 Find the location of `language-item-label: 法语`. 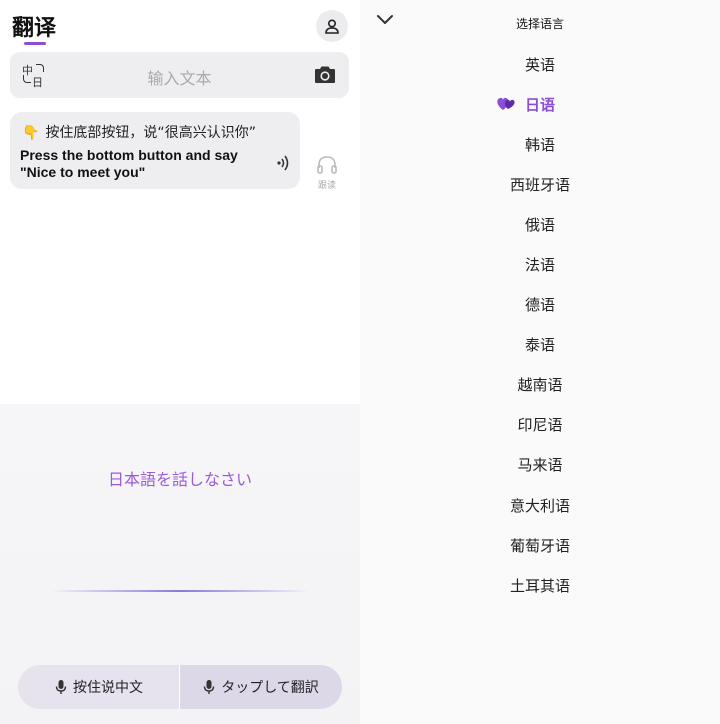

language-item-label: 法语 is located at coordinates (539, 265).